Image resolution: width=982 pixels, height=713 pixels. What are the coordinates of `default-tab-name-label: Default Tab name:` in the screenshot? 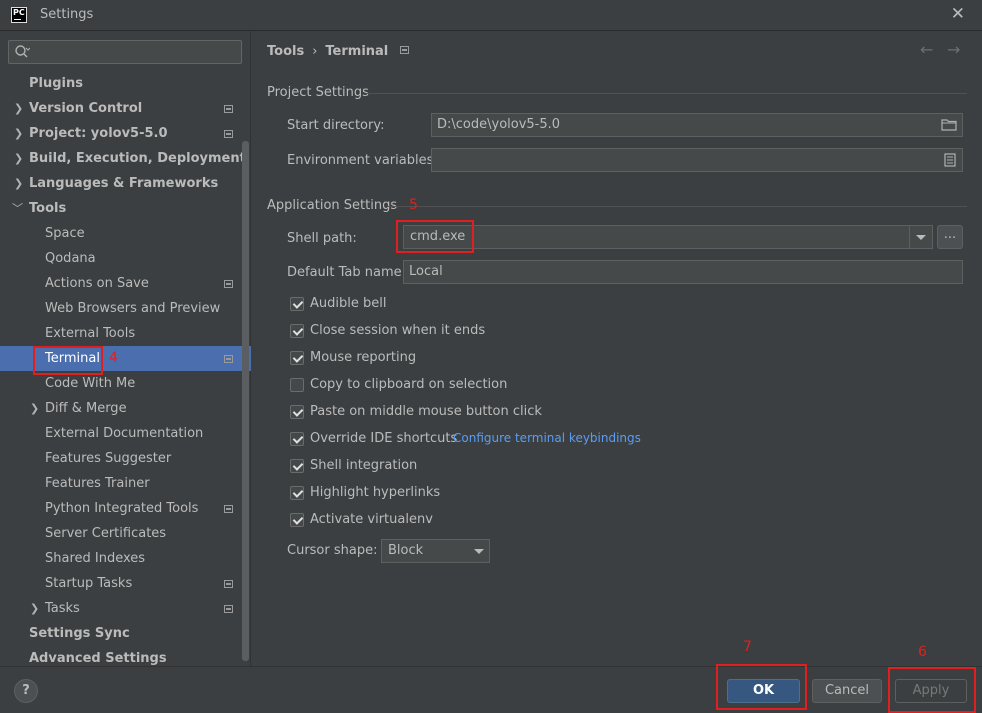 It's located at (347, 272).